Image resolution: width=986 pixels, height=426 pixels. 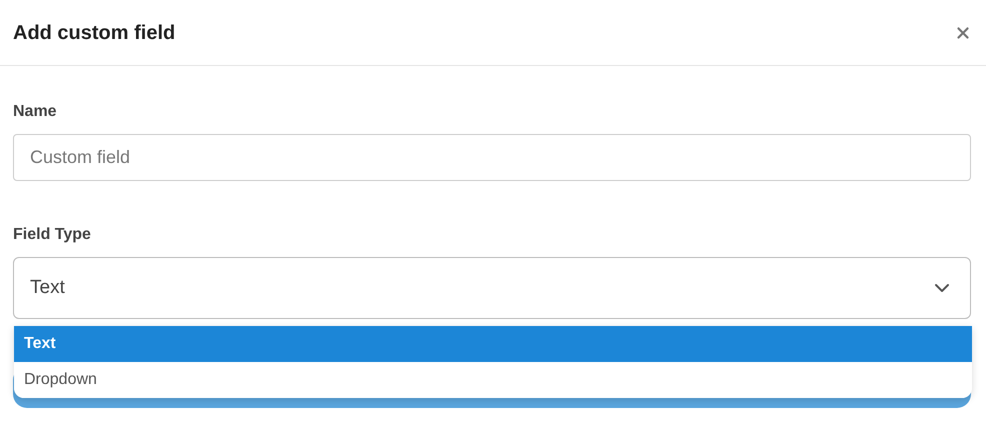 I want to click on dropdown-option: Dropdown, so click(x=493, y=380).